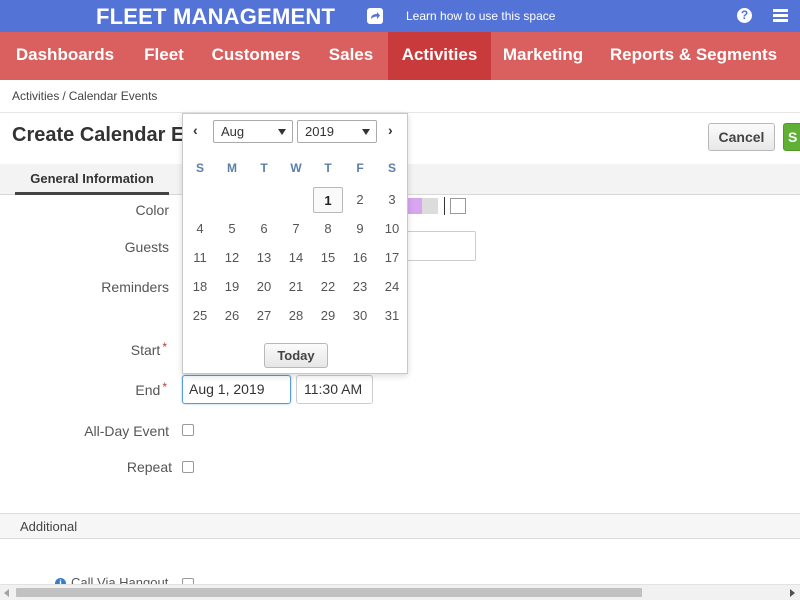  I want to click on additional-section-header, so click(400, 526).